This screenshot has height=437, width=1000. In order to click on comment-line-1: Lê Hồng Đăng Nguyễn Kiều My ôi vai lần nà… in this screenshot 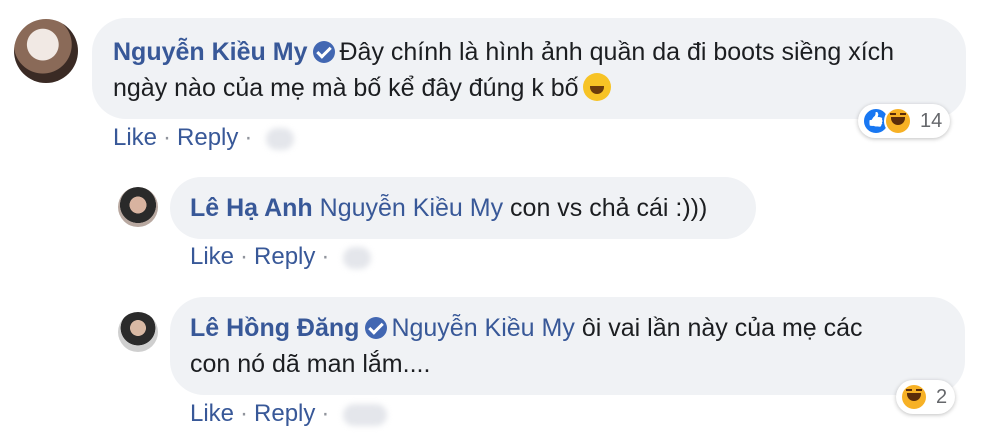, I will do `click(526, 328)`.